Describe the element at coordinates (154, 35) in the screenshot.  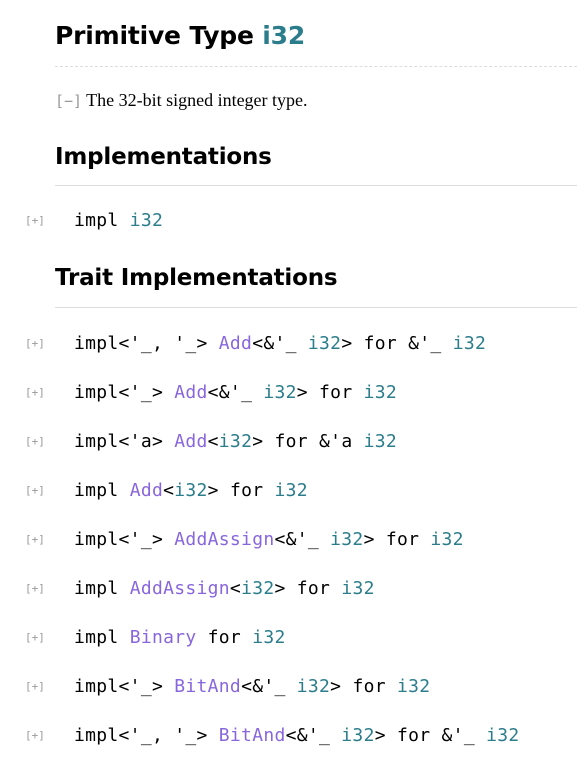
I see `title-kind: Primitive Type` at that location.